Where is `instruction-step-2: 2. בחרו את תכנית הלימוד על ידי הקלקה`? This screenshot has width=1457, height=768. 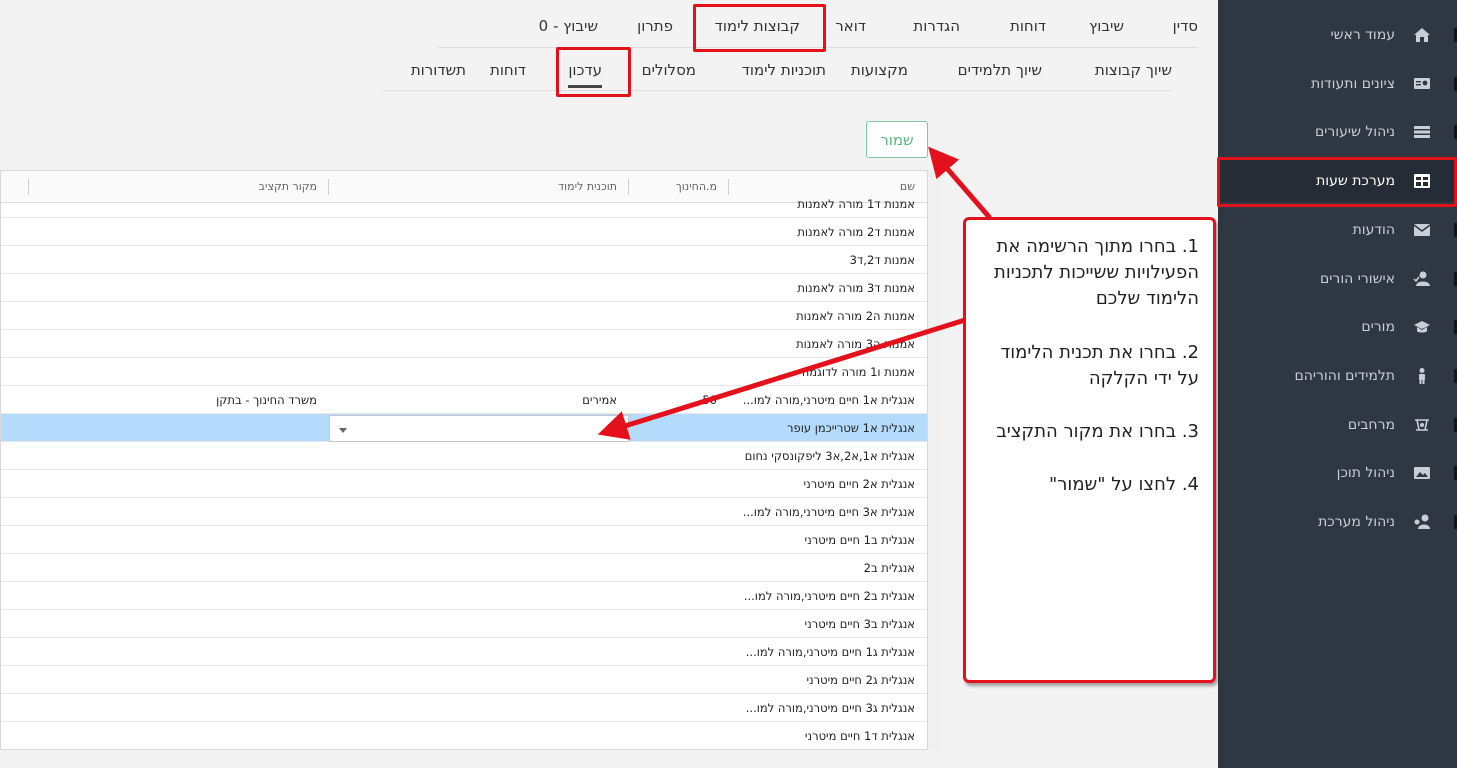 instruction-step-2: 2. בחרו את תכנית הלימוד על ידי הקלקה is located at coordinates (1099, 365).